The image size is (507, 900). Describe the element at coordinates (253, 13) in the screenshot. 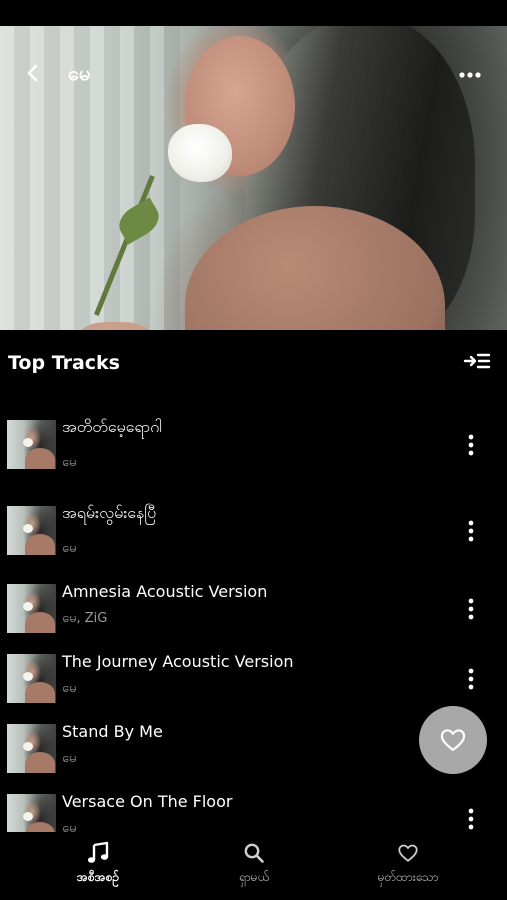

I see `status-bar` at that location.